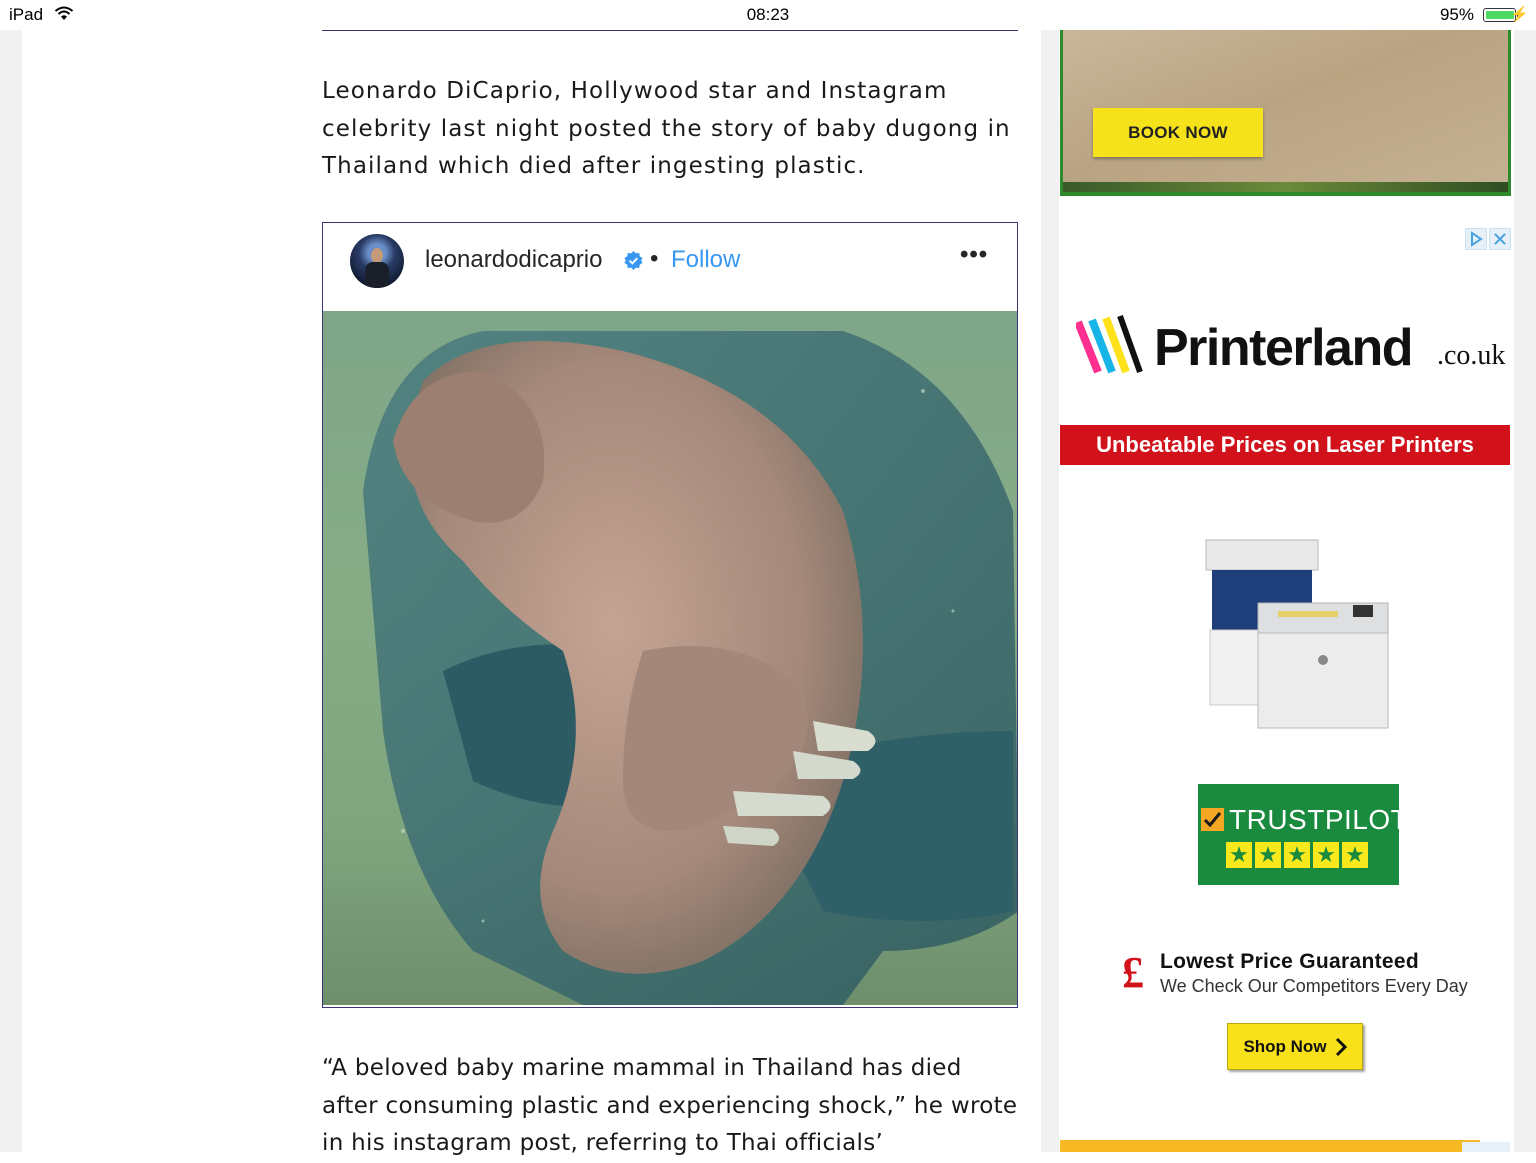 This screenshot has height=1163, width=1536. I want to click on ink-stripes-icon, so click(1108, 344).